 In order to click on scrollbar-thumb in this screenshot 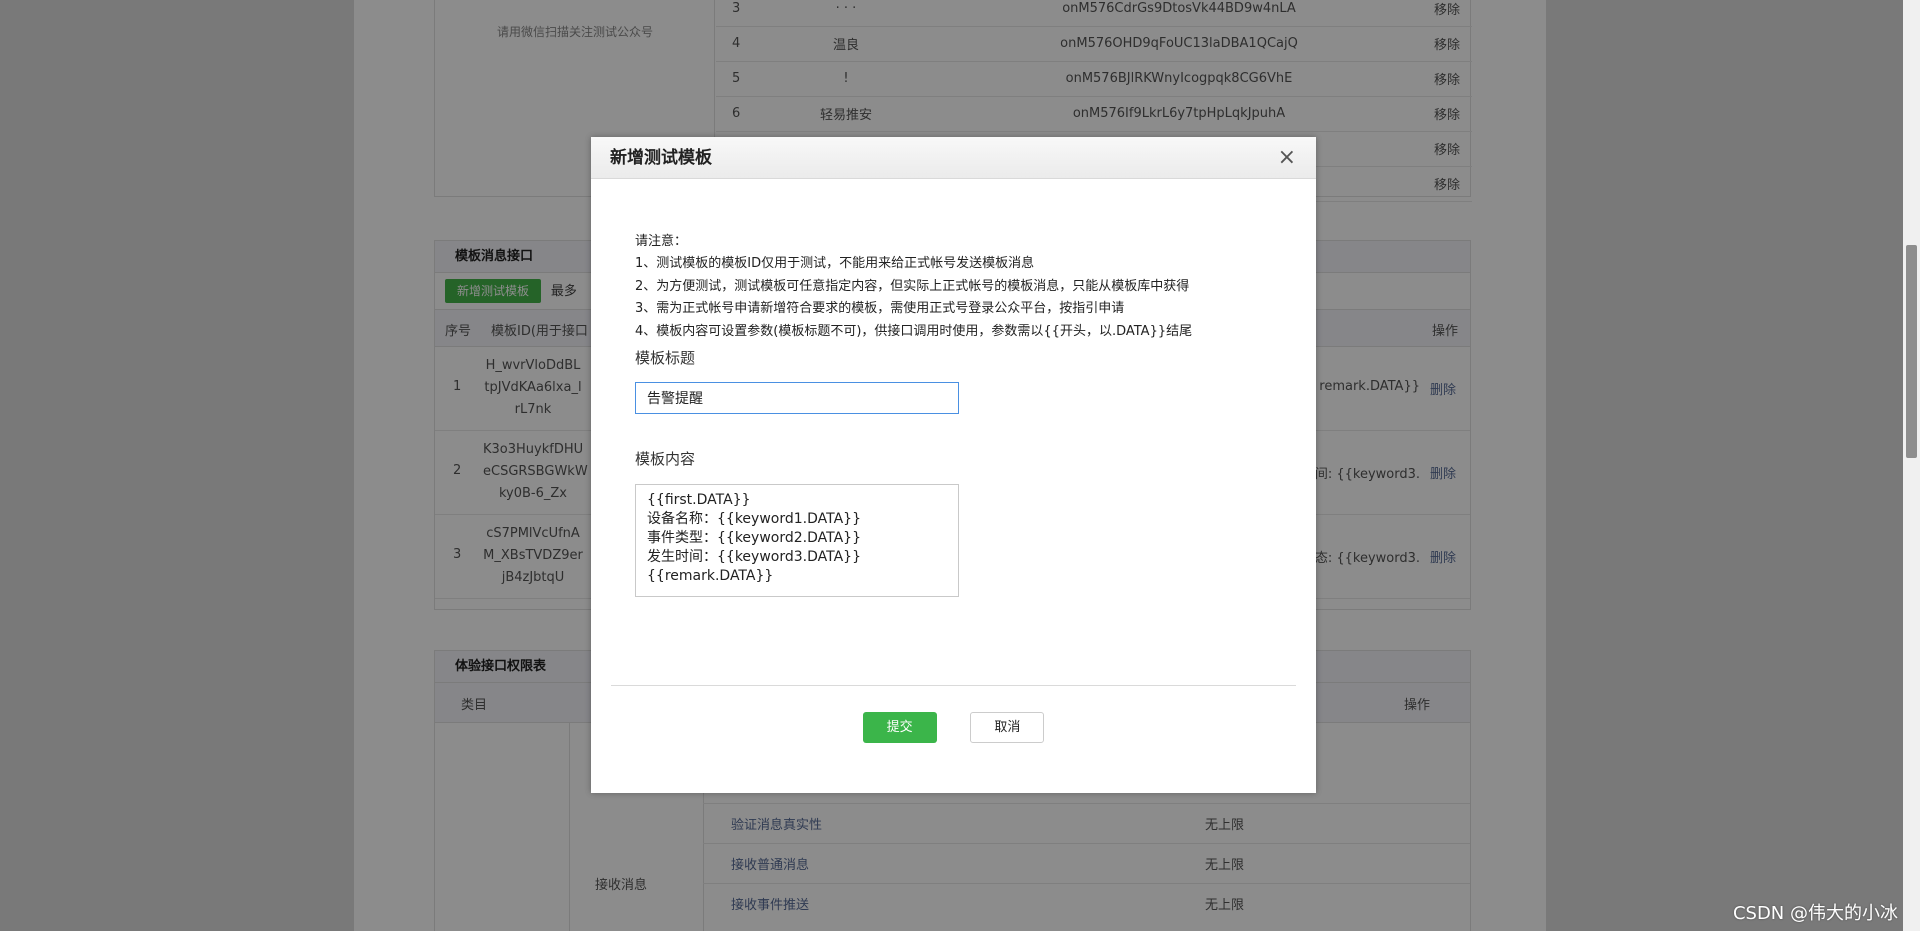, I will do `click(1911, 351)`.